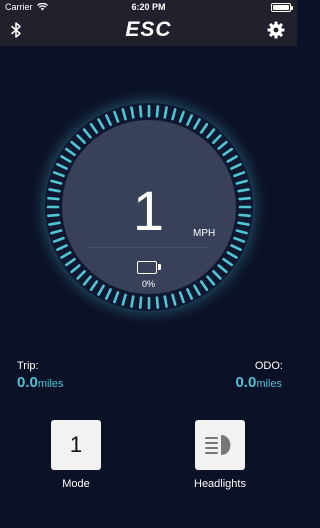  Describe the element at coordinates (28, 366) in the screenshot. I see `trip-label: Trip:` at that location.